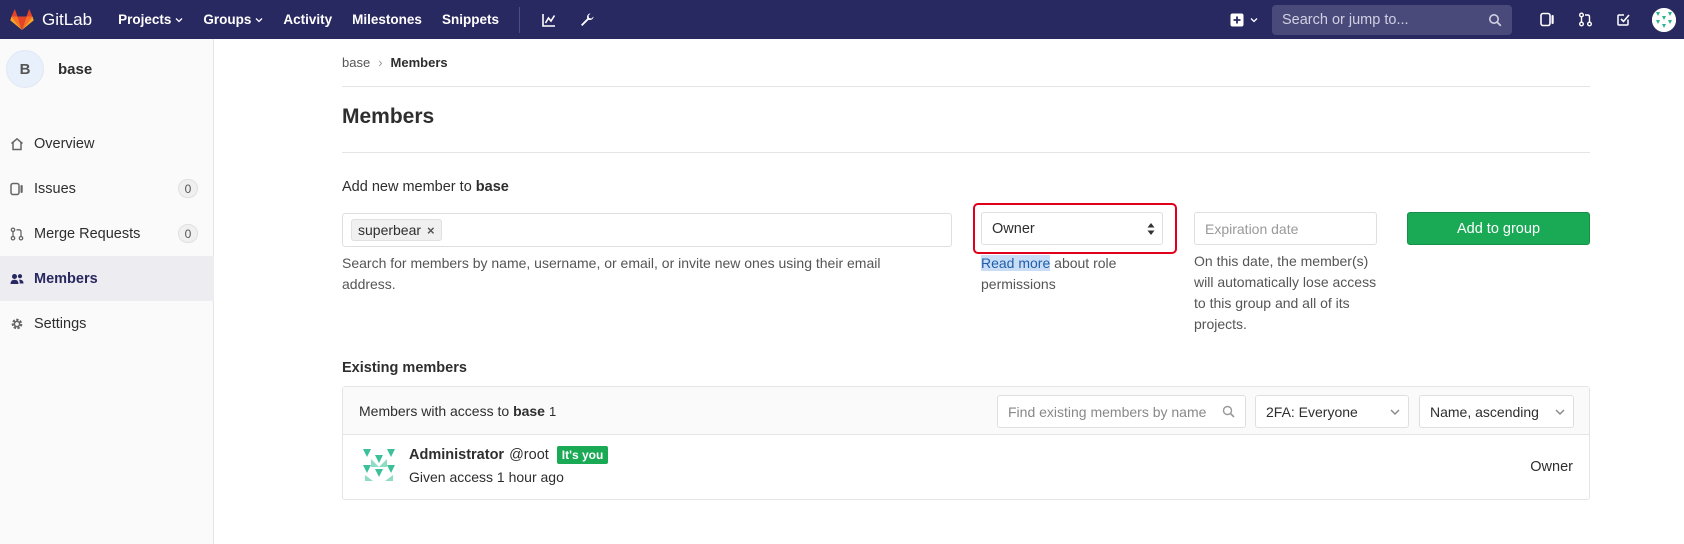 This screenshot has height=544, width=1684. Describe the element at coordinates (1551, 467) in the screenshot. I see `member-role: Owner` at that location.